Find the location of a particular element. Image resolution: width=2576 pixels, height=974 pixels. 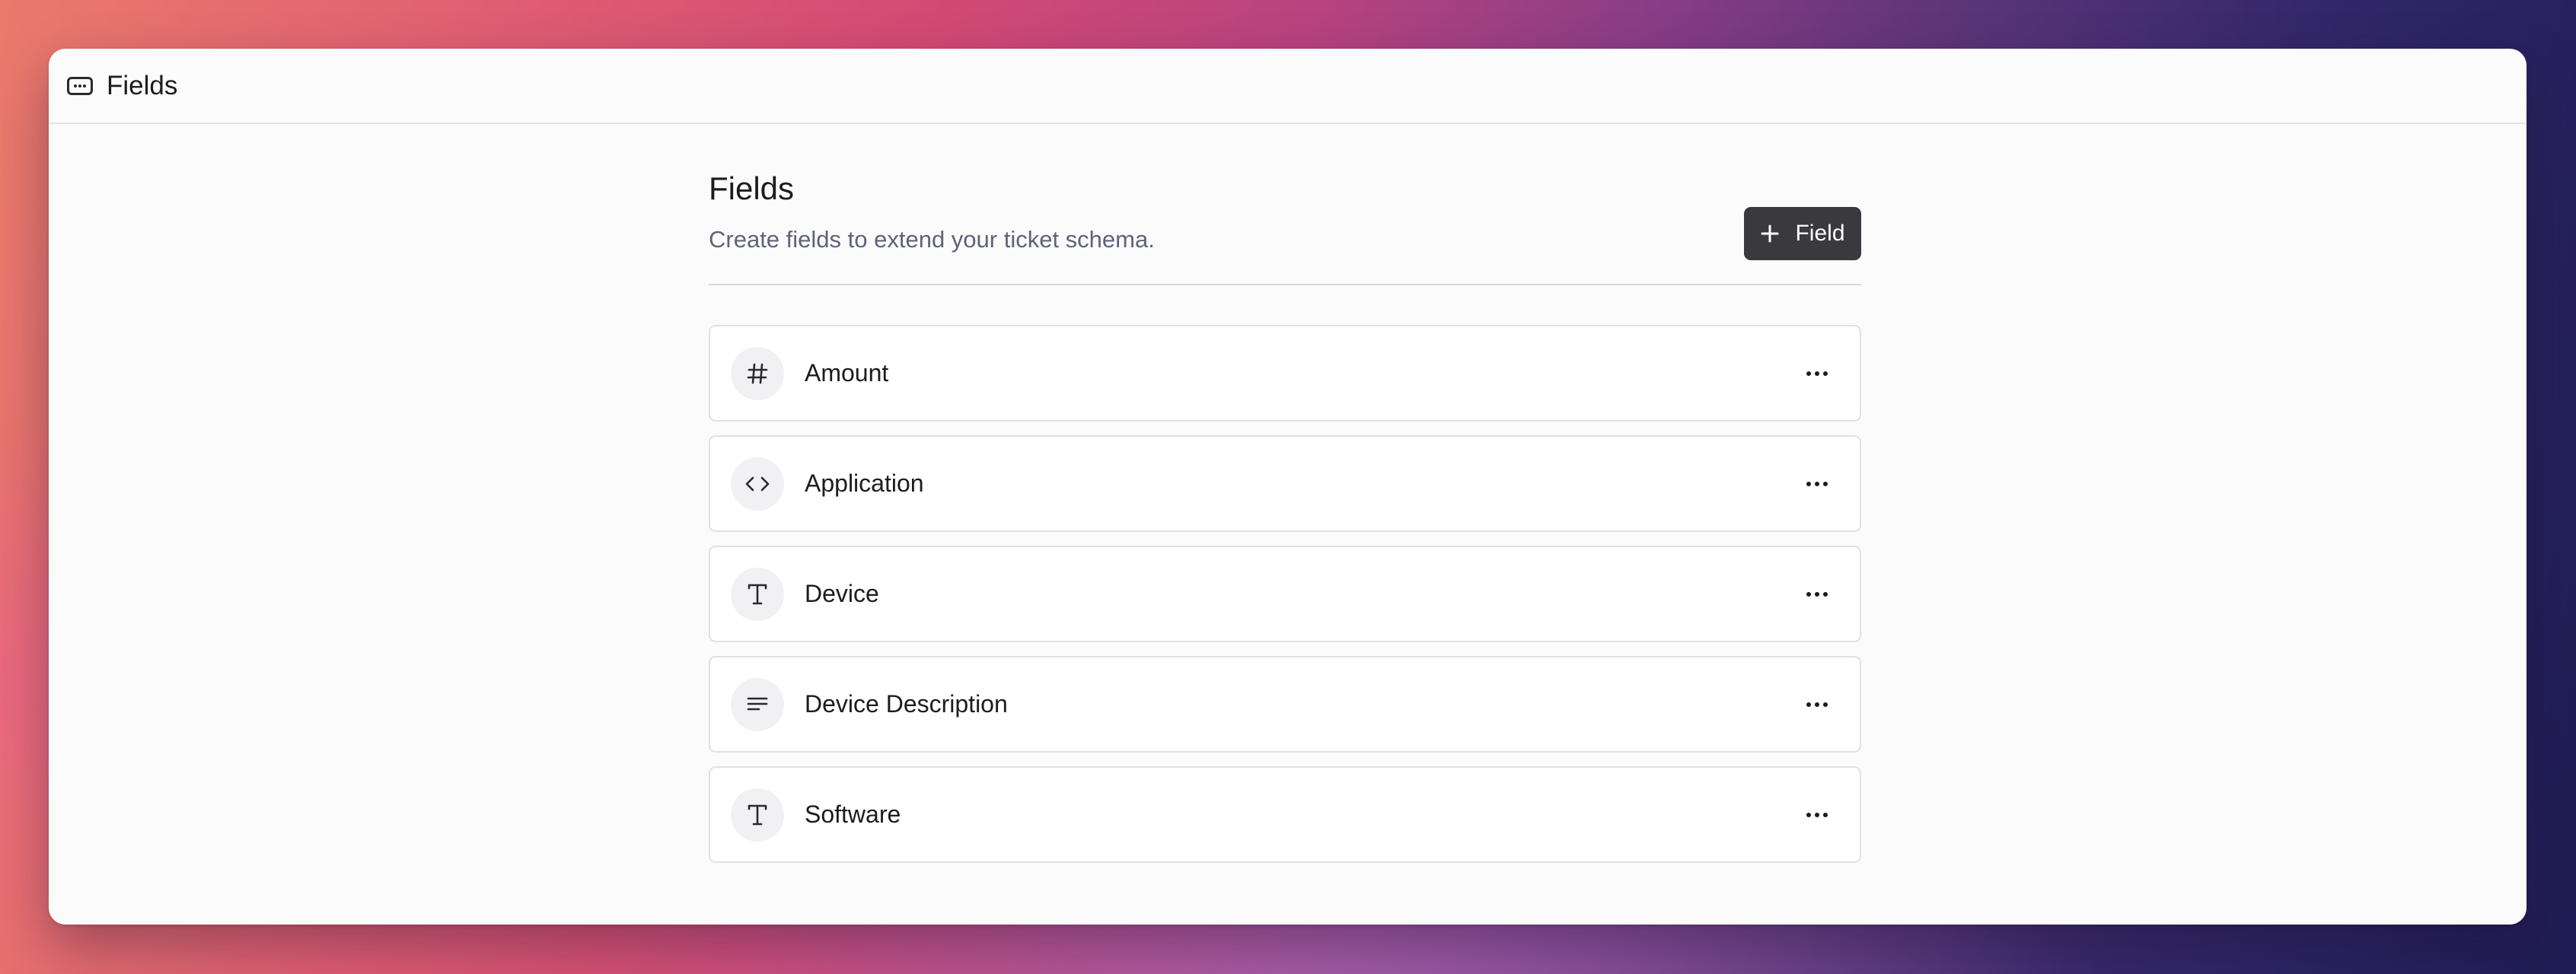

field-row-device-description: Device Description is located at coordinates (1285, 704).